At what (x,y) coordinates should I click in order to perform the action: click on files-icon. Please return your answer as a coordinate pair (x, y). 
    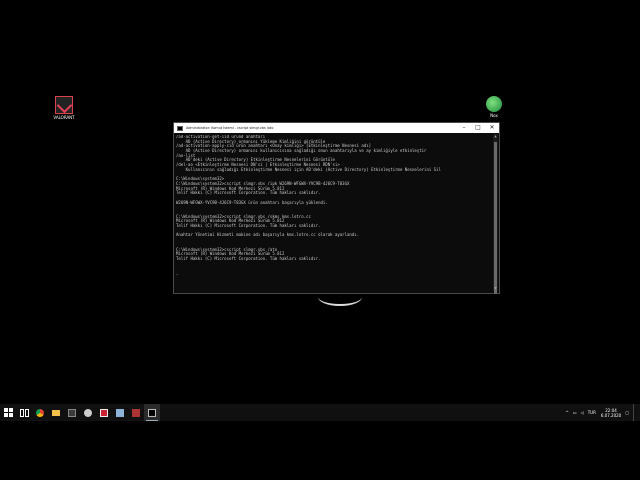
    Looking at the image, I should click on (120, 412).